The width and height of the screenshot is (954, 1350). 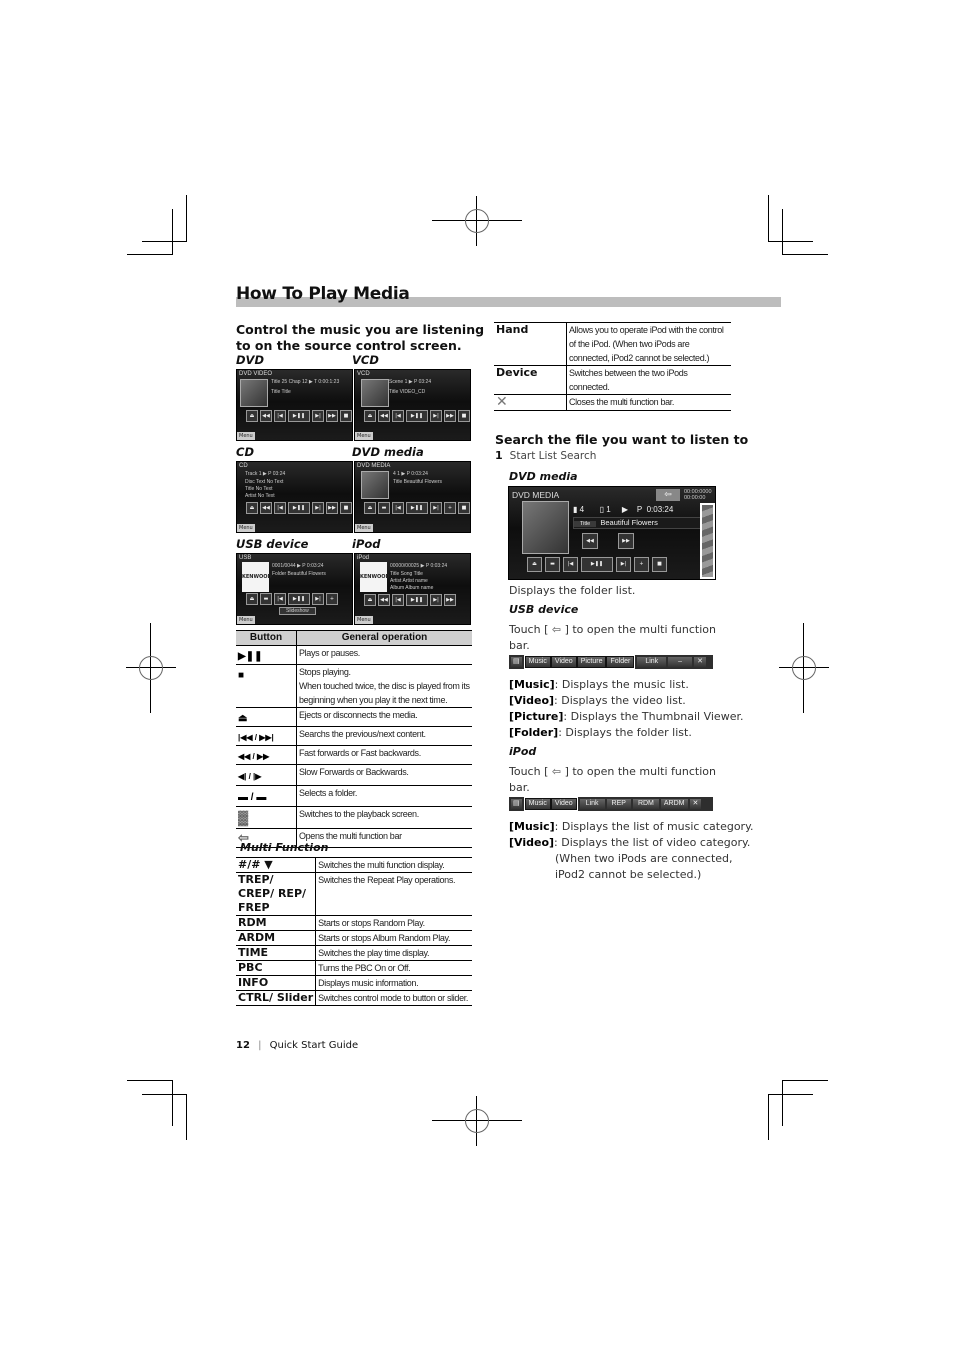 What do you see at coordinates (298, 566) in the screenshot?
I see `screen-info-line: 0001/0044 ▶ P 0:03:24` at bounding box center [298, 566].